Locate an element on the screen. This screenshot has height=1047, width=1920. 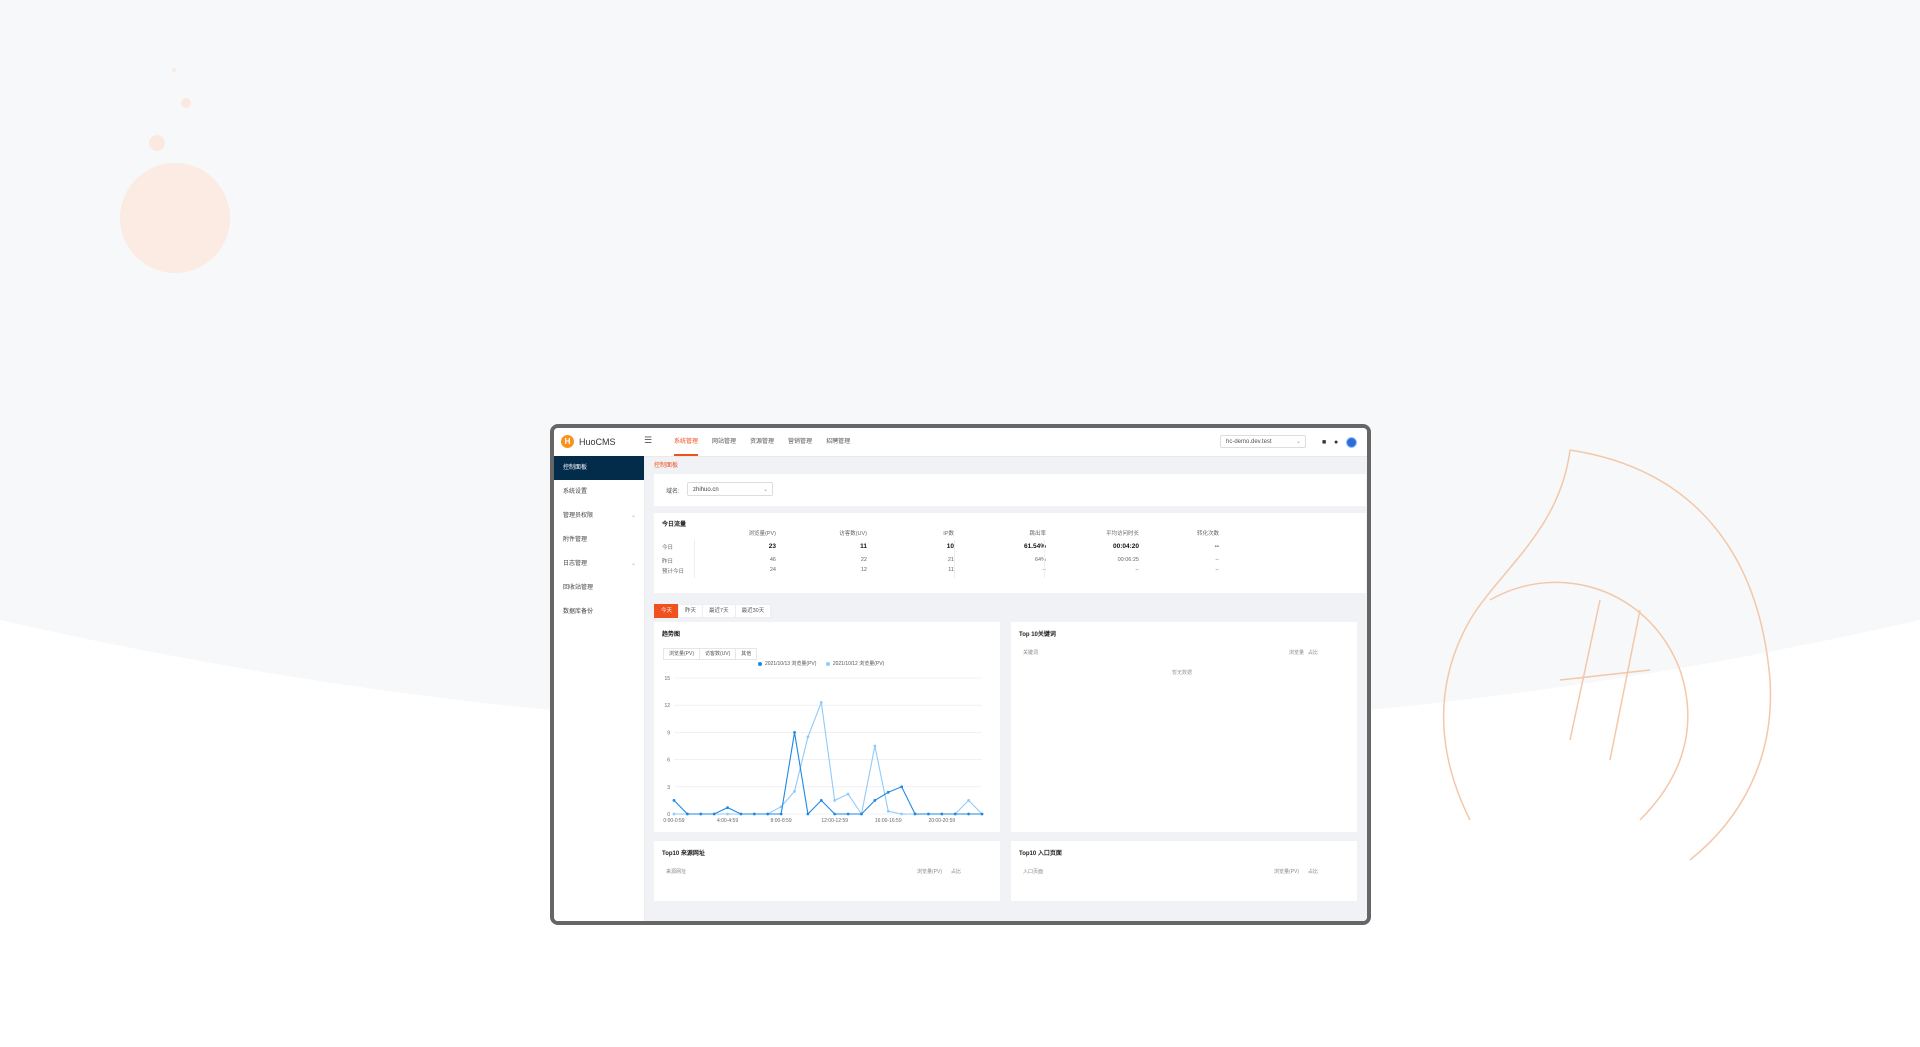
sidebar-item-label: 控制面板 is located at coordinates (575, 468).